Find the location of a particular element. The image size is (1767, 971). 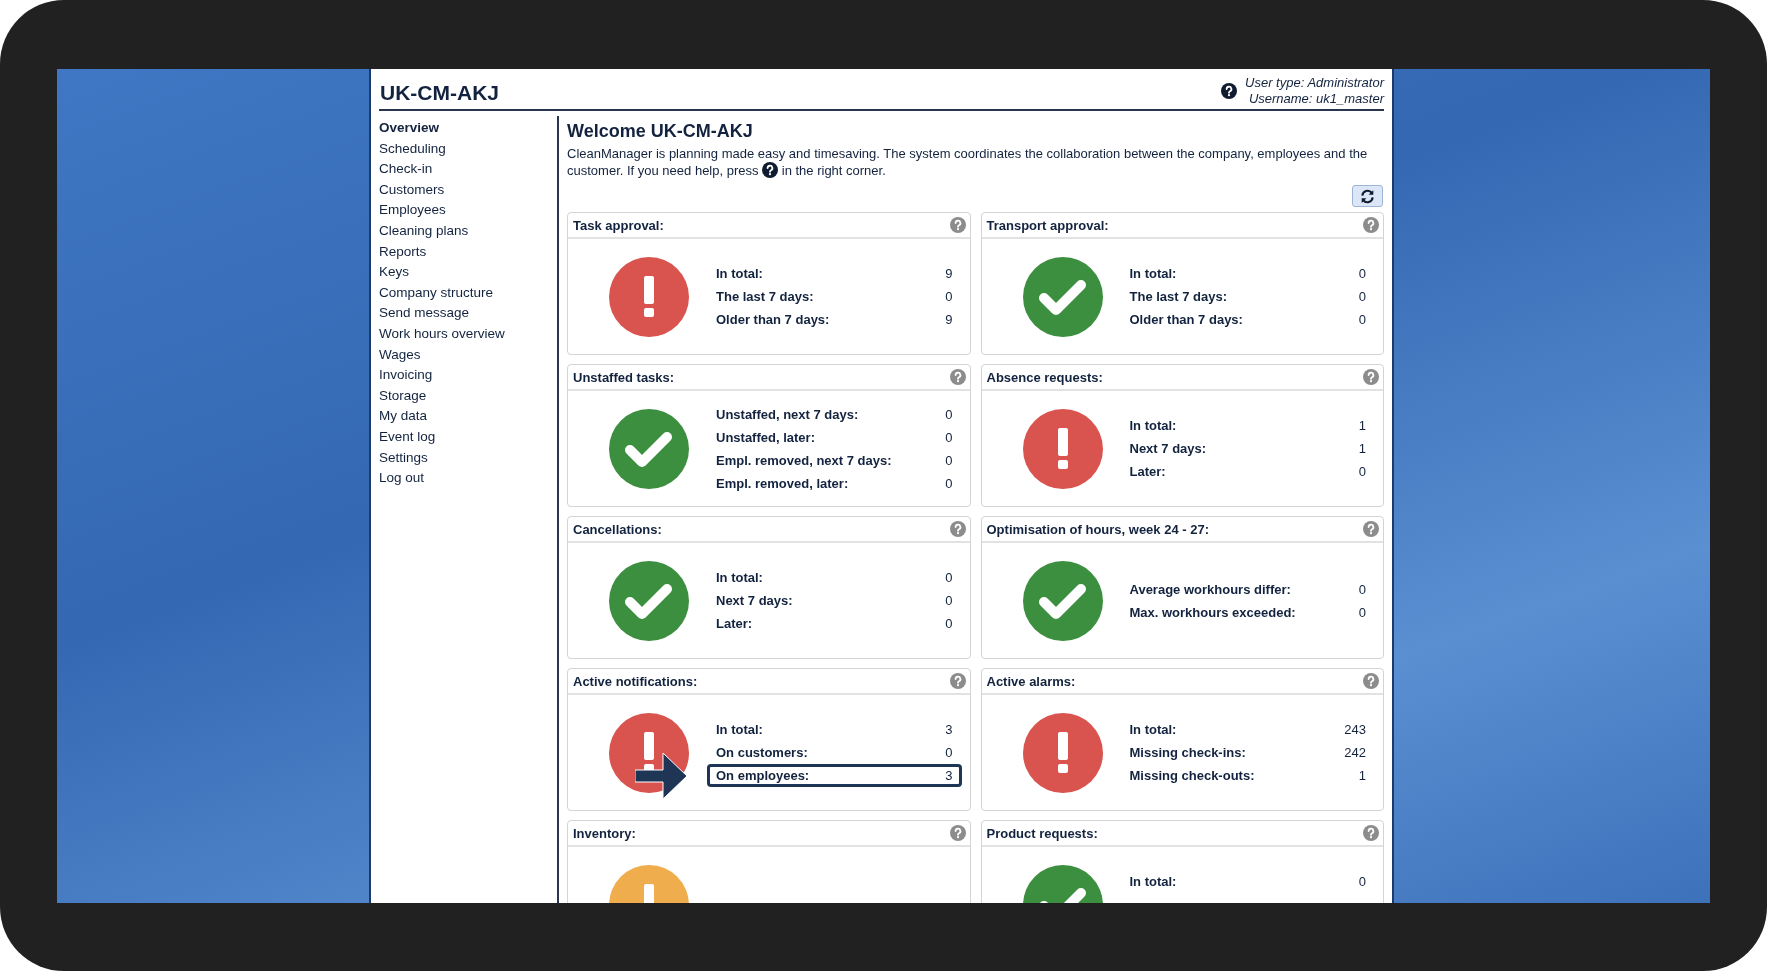

sidebar-item: Event log is located at coordinates (407, 437).